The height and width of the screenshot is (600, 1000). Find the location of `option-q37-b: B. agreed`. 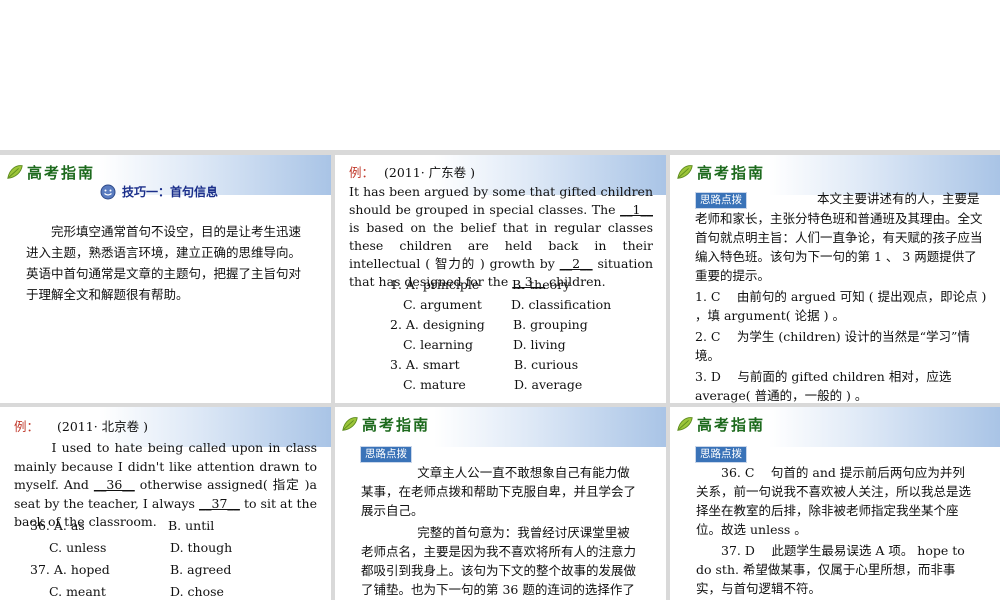

option-q37-b: B. agreed is located at coordinates (201, 569).